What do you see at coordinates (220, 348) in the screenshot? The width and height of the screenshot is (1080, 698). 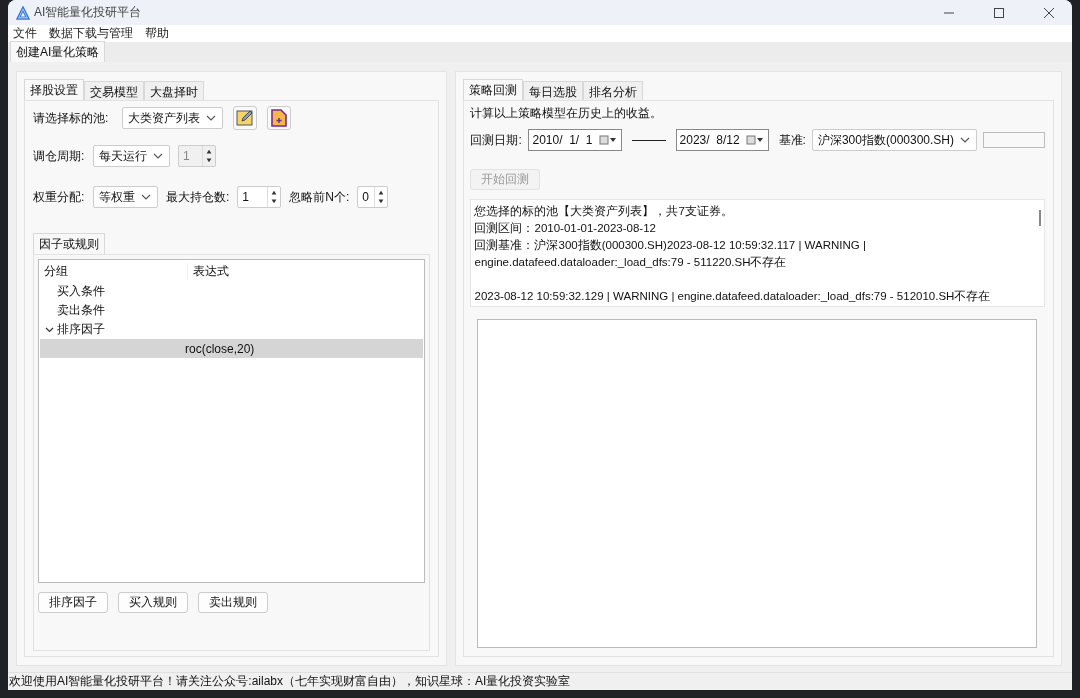 I see `expression-text: roc(close,20)` at bounding box center [220, 348].